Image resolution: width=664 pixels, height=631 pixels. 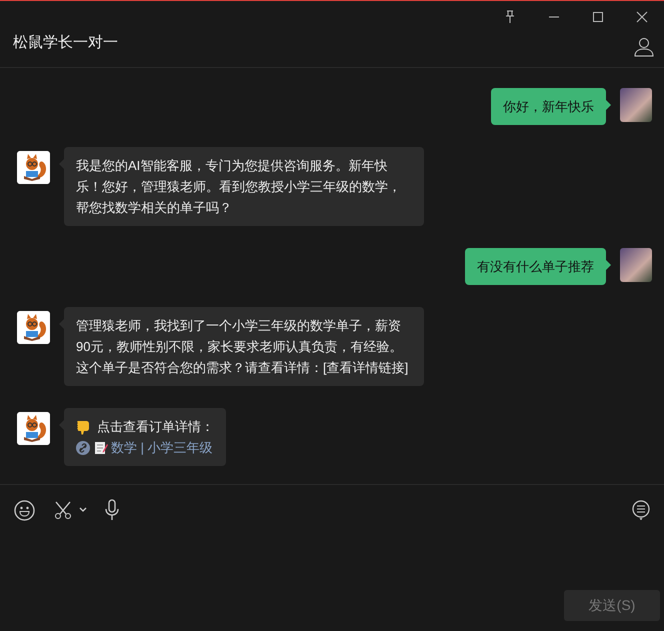 What do you see at coordinates (63, 510) in the screenshot?
I see `scissors-icon` at bounding box center [63, 510].